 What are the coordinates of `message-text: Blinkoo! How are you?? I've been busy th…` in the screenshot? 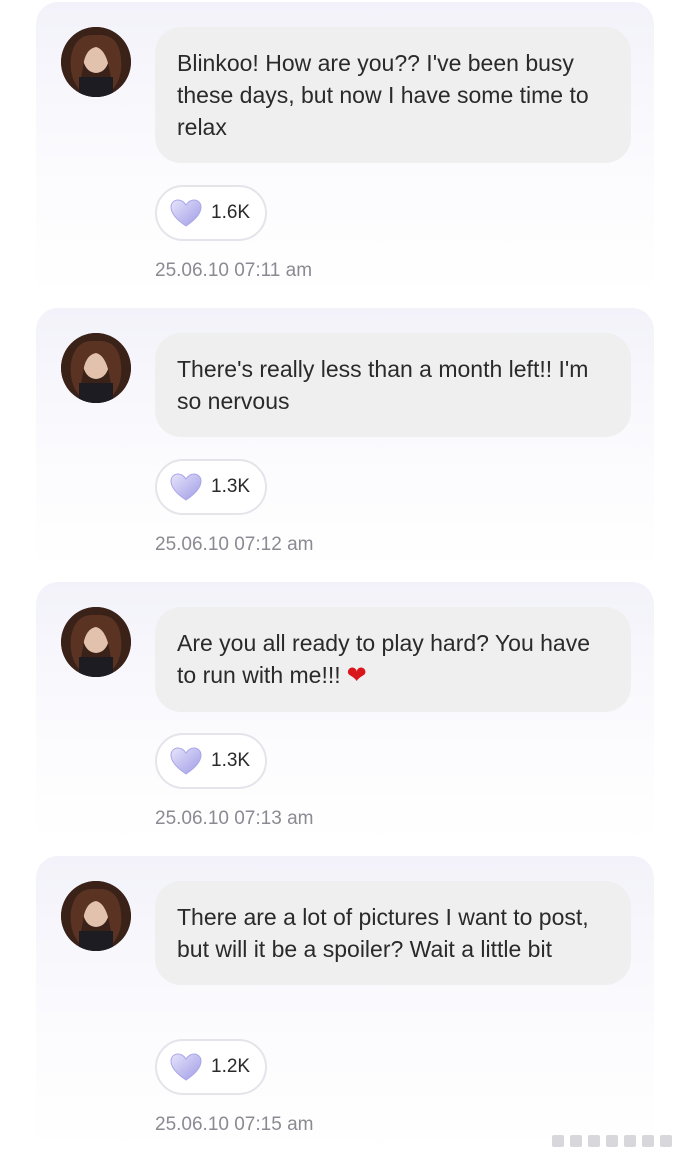 It's located at (383, 95).